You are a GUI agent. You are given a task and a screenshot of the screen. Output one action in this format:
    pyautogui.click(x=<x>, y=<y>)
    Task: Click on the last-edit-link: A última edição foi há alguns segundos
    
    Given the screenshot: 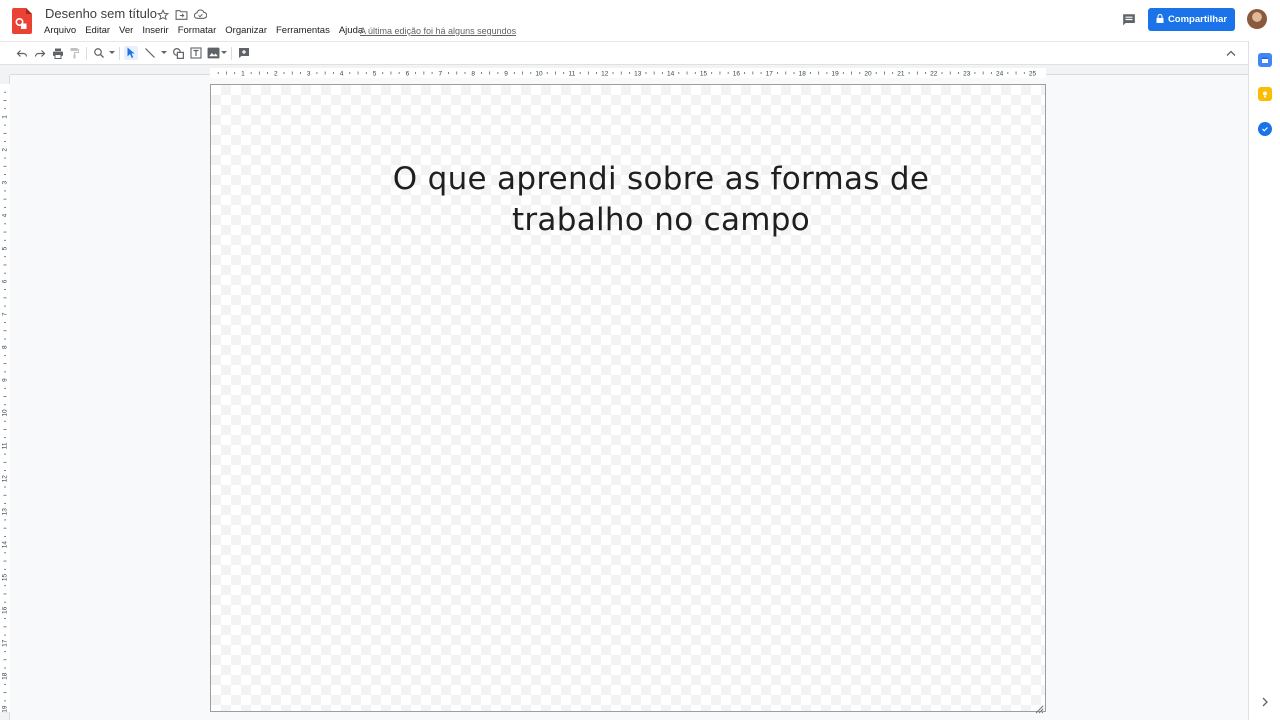 What is the action you would take?
    pyautogui.click(x=438, y=31)
    